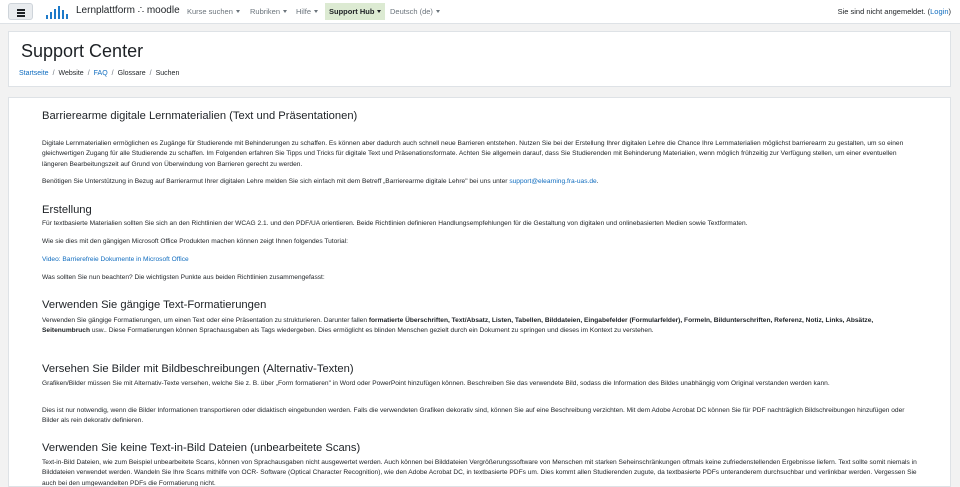 This screenshot has width=960, height=487. I want to click on support-email-link: support@elearning.fra-uas.de, so click(552, 181).